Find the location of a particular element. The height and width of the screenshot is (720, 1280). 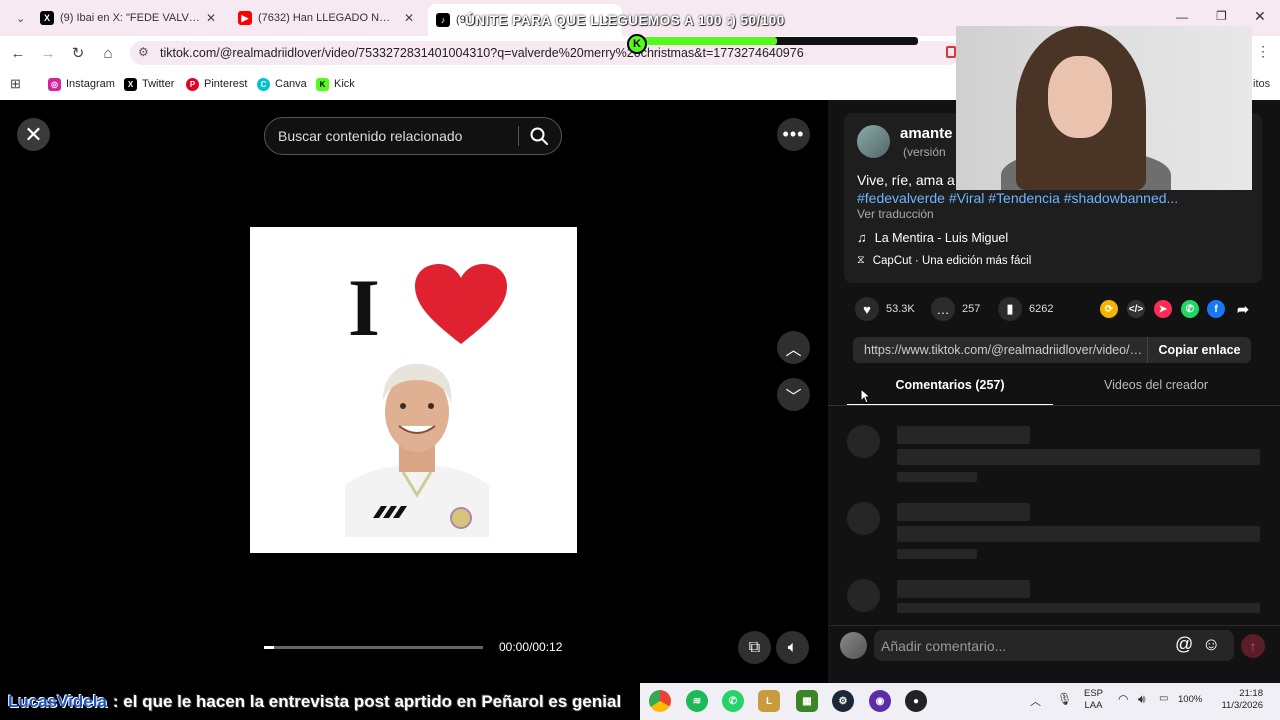

mouse-cursor is located at coordinates (865, 396).